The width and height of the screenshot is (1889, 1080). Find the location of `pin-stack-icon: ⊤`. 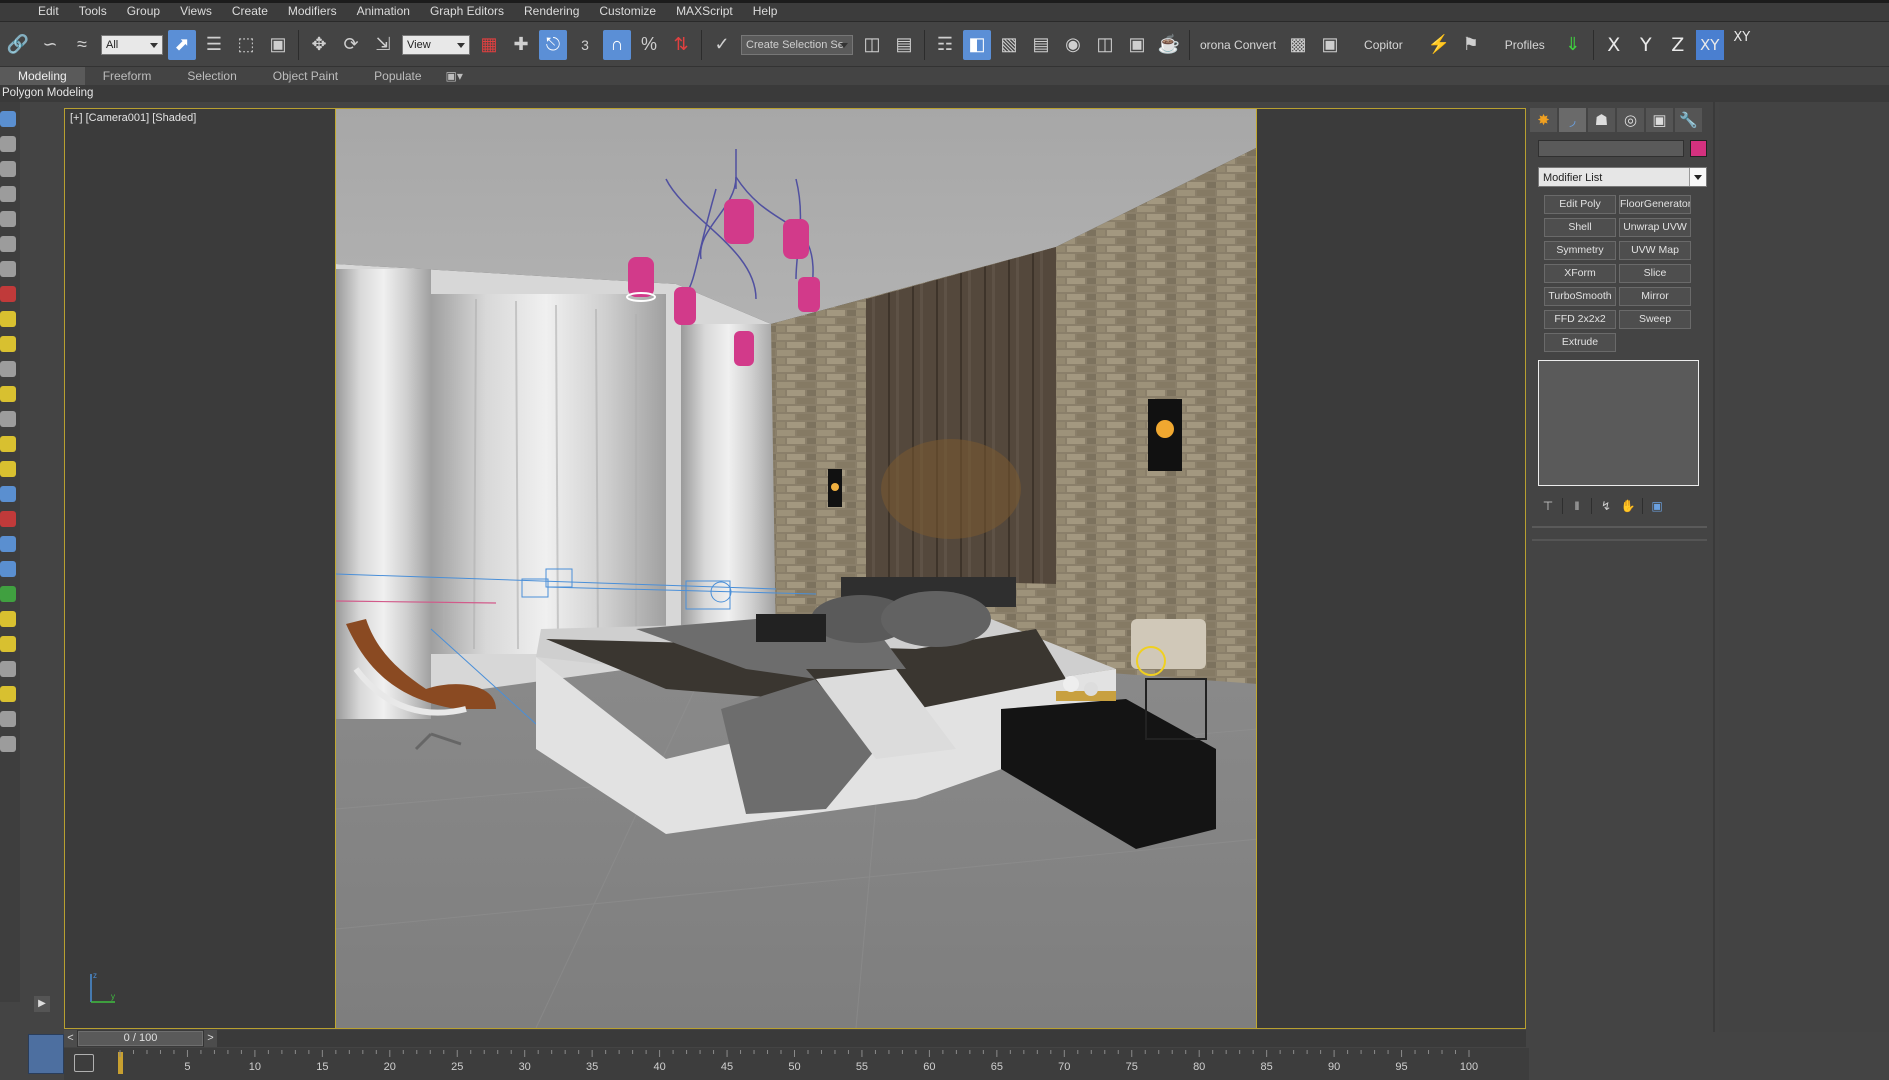

pin-stack-icon: ⊤ is located at coordinates (1548, 506).